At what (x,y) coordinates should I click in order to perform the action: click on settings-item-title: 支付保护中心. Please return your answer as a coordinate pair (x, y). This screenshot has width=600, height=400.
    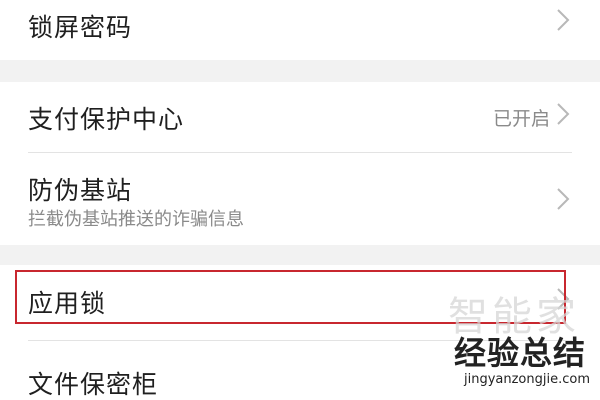
    Looking at the image, I should click on (106, 119).